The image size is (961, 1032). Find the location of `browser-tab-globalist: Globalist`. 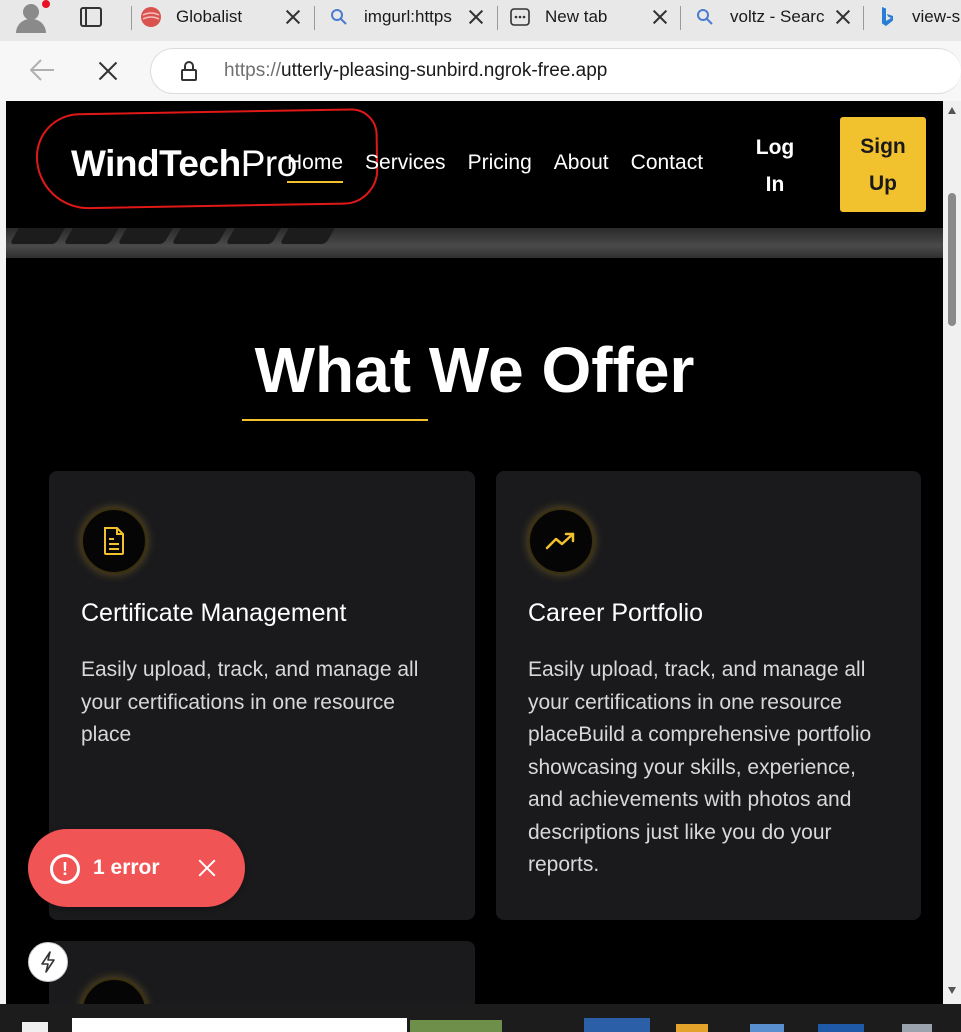

browser-tab-globalist: Globalist is located at coordinates (226, 17).